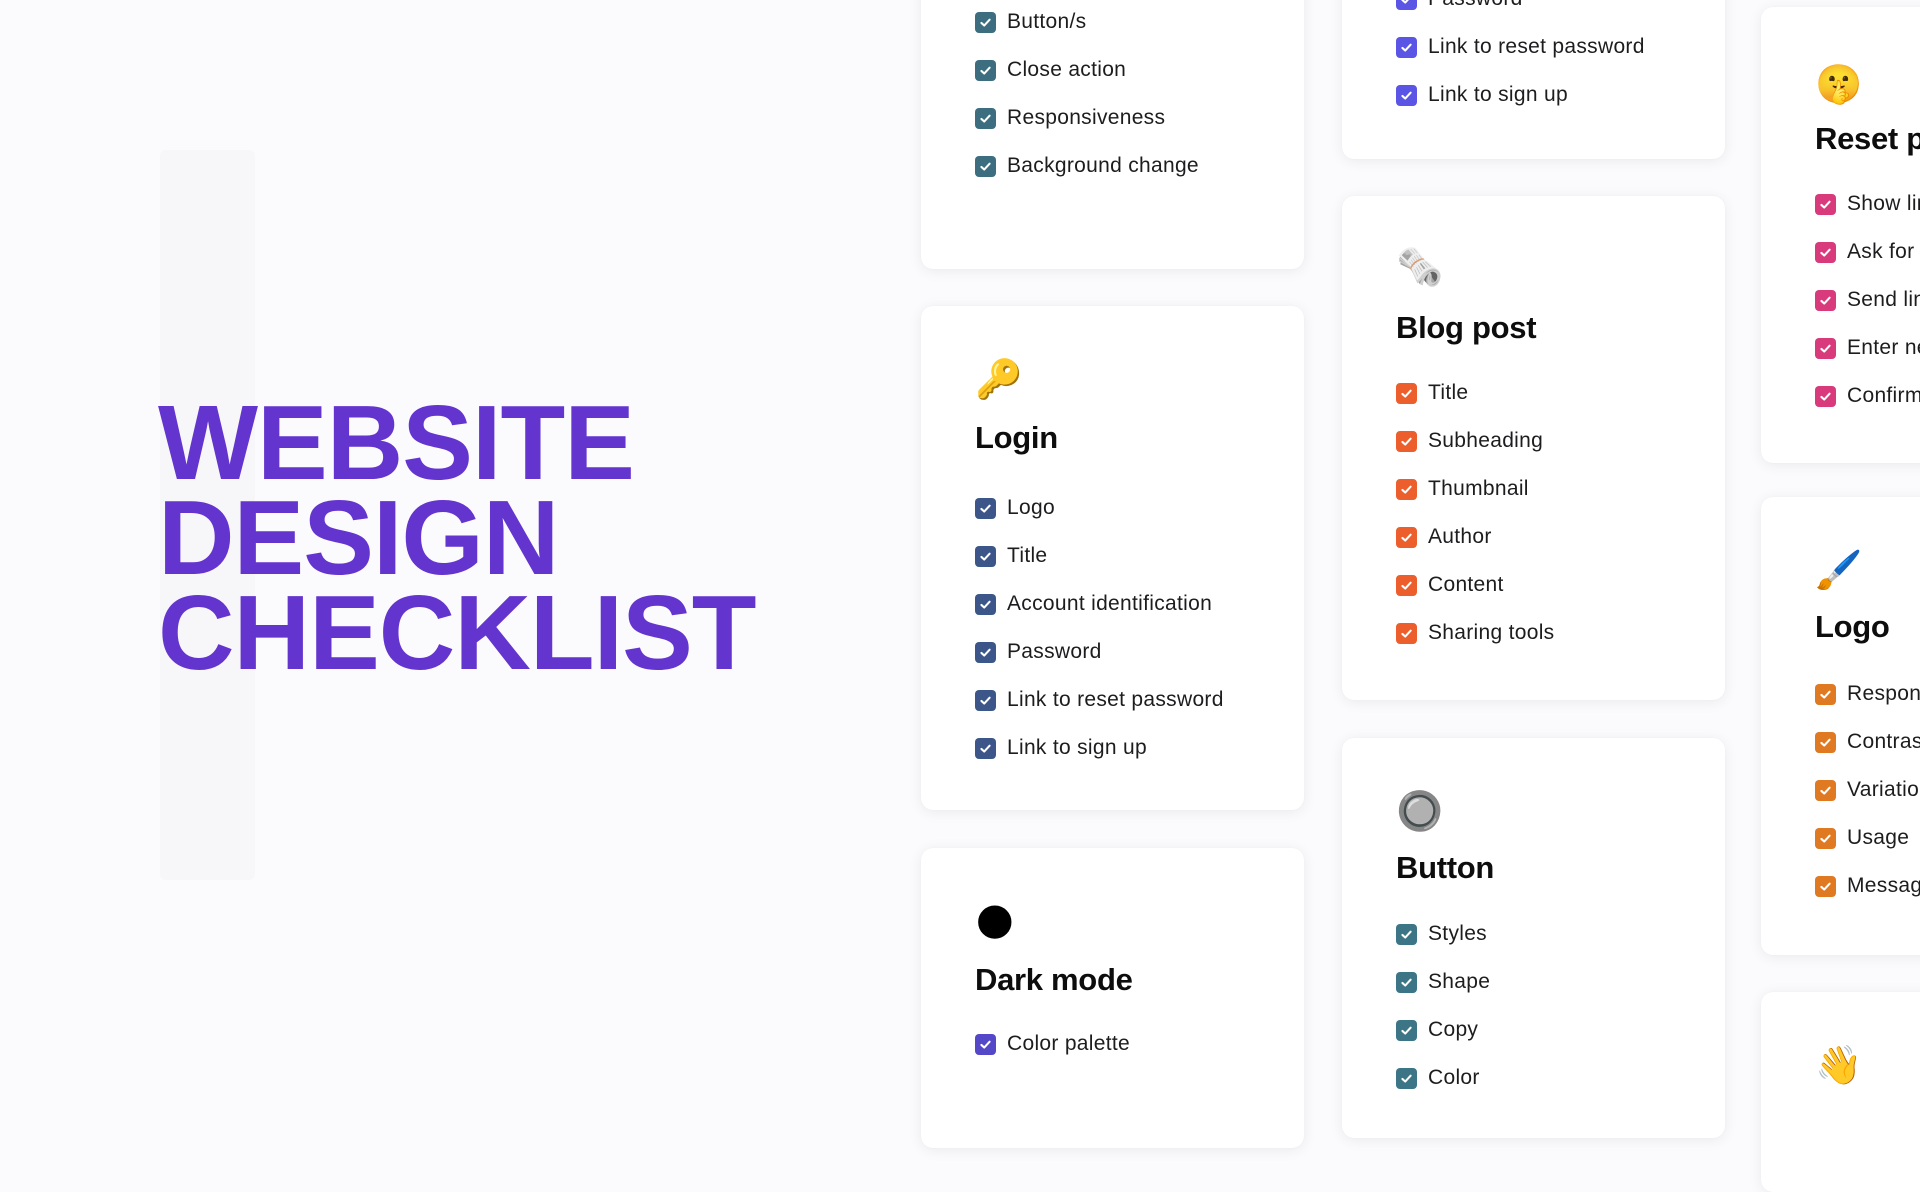 This screenshot has height=1192, width=1920. I want to click on checklist-item: Color, so click(1443, 1078).